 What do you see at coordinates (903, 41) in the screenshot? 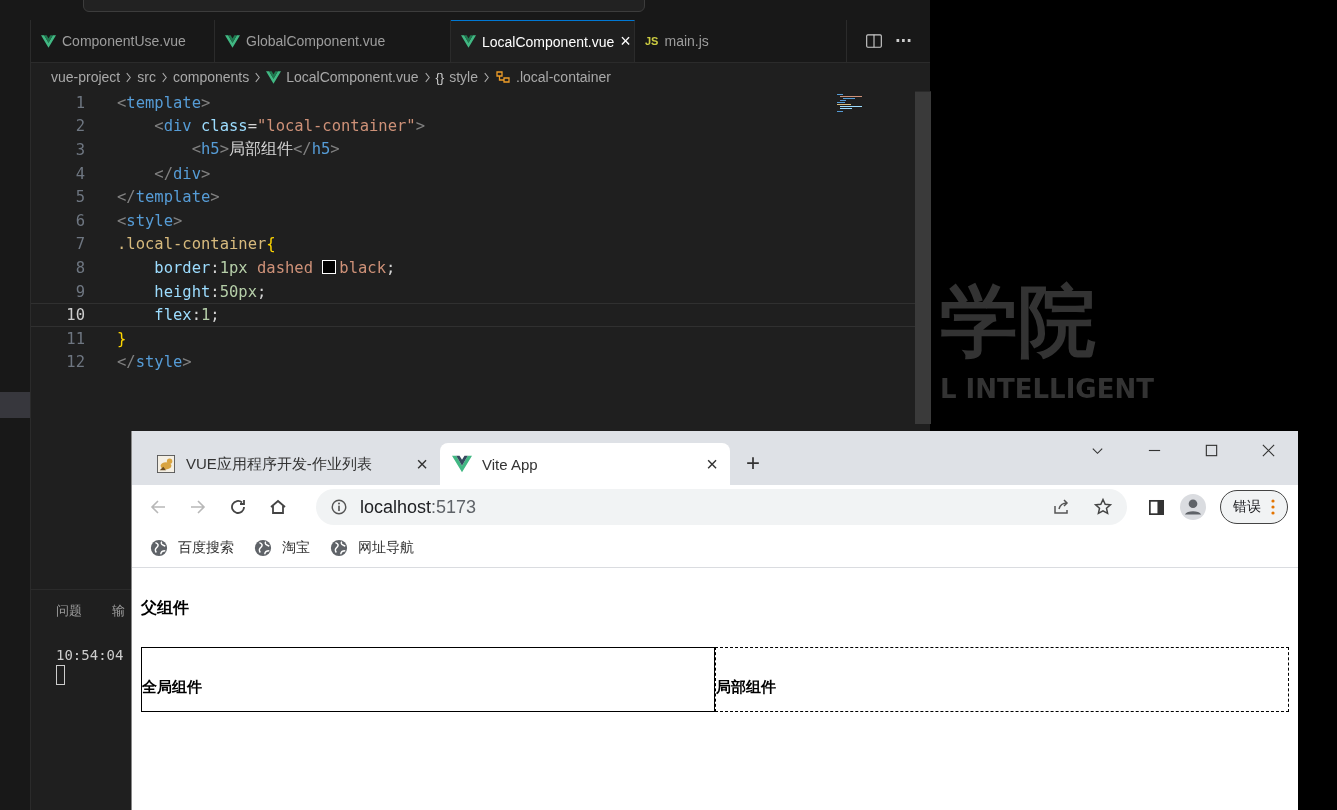
I see `more-actions-button: ···` at bounding box center [903, 41].